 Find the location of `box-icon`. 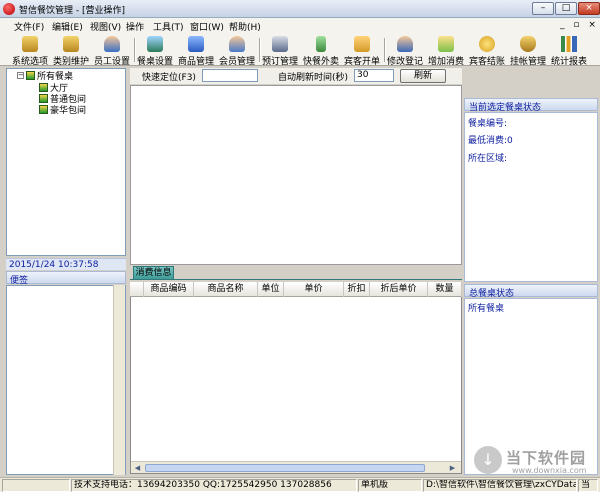

box-icon is located at coordinates (196, 44).